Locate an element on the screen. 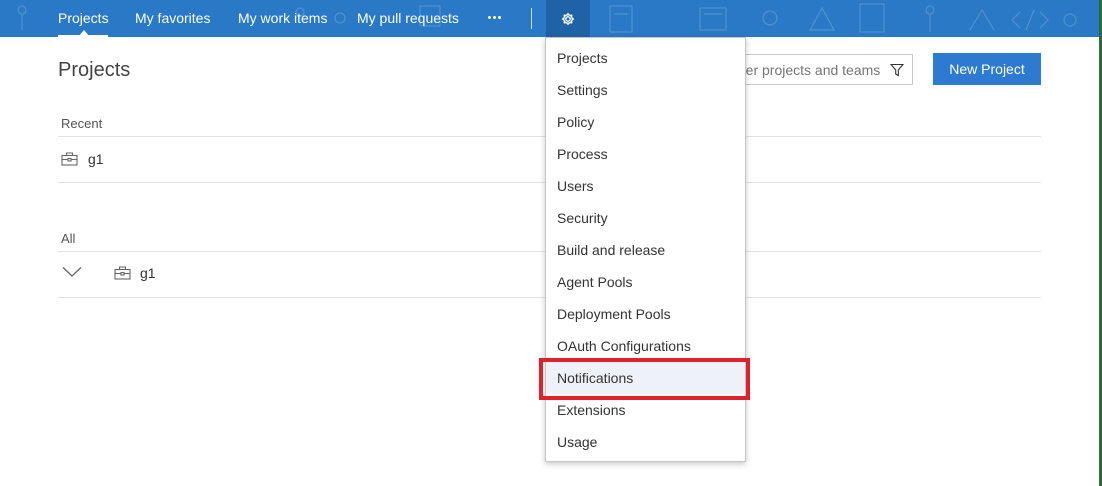 The image size is (1102, 486). menu-item-settings: Settings is located at coordinates (645, 90).